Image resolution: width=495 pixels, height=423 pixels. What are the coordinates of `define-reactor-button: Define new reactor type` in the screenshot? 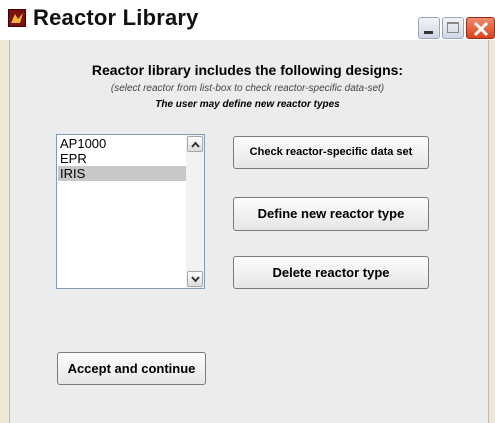 It's located at (331, 214).